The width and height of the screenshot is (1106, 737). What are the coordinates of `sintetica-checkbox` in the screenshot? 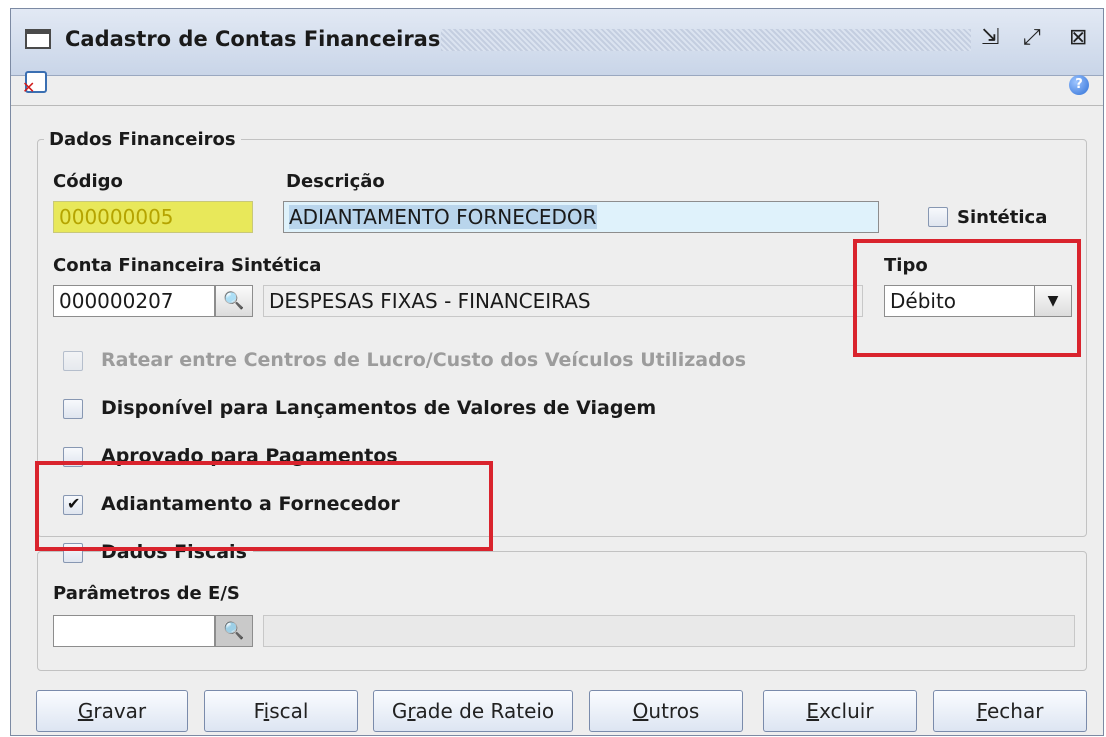 It's located at (938, 217).